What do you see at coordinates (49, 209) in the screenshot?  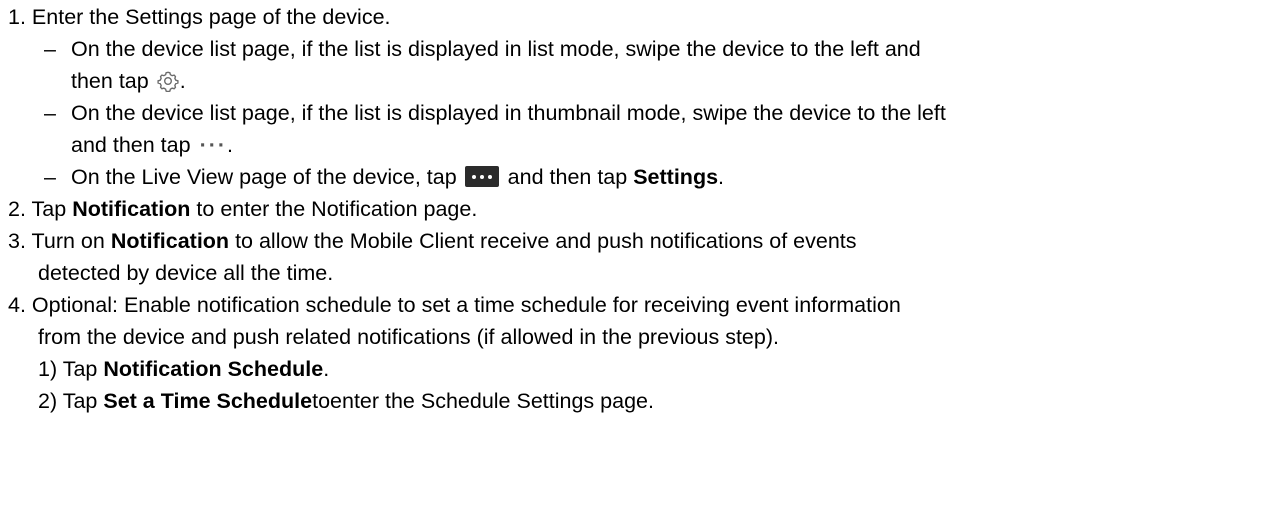 I see `step-text: Tap` at bounding box center [49, 209].